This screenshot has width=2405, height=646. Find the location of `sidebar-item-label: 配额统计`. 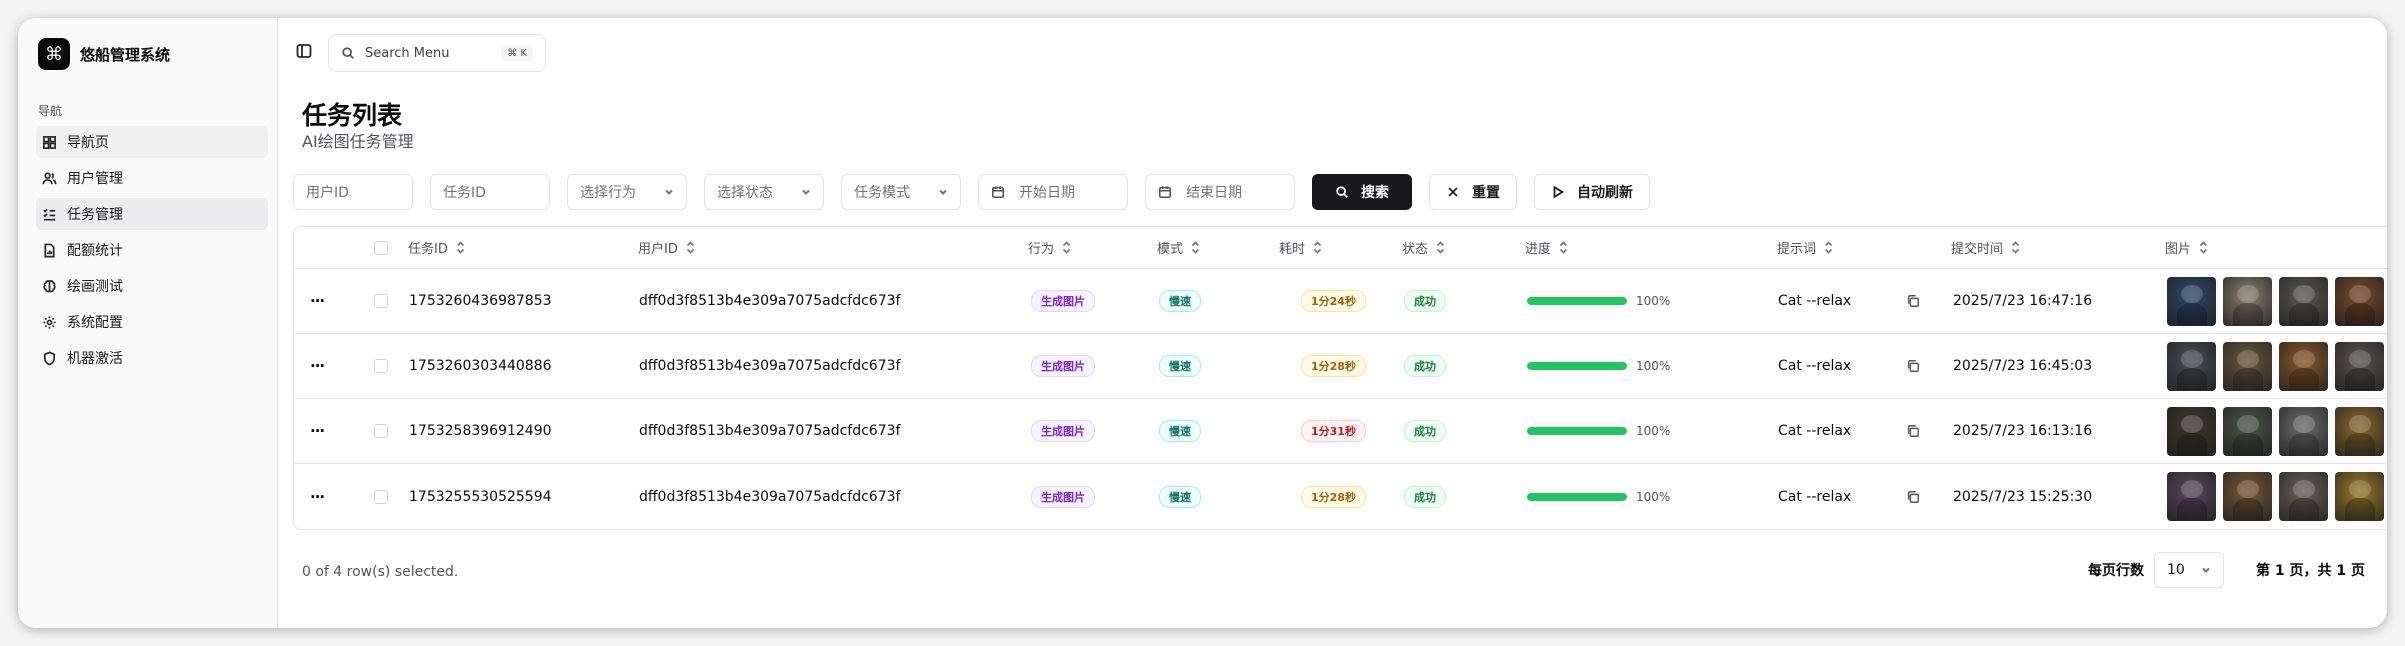

sidebar-item-label: 配额统计 is located at coordinates (95, 251).